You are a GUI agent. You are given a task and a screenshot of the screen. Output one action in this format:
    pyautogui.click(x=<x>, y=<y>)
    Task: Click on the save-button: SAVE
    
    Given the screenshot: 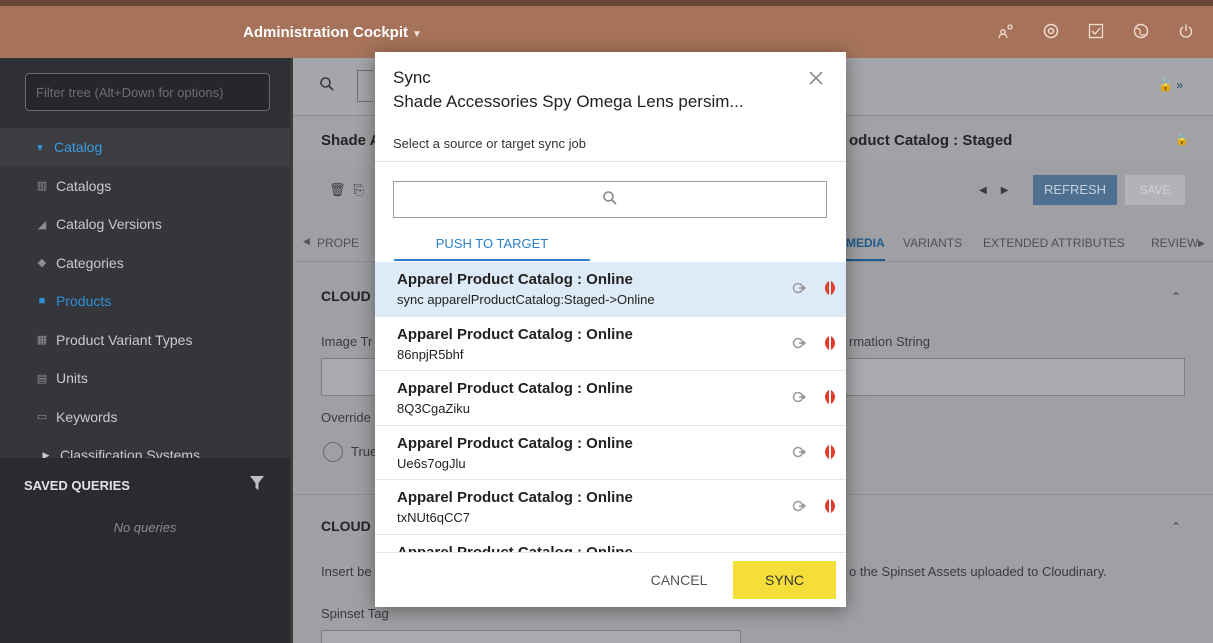 What is the action you would take?
    pyautogui.click(x=1155, y=190)
    